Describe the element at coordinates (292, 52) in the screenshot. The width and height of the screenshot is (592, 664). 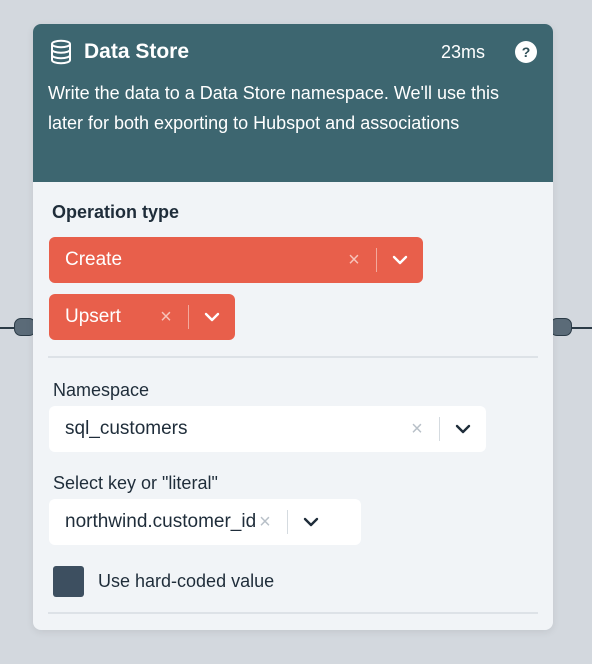
I see `node-header-row: Data Store 23ms ?` at that location.